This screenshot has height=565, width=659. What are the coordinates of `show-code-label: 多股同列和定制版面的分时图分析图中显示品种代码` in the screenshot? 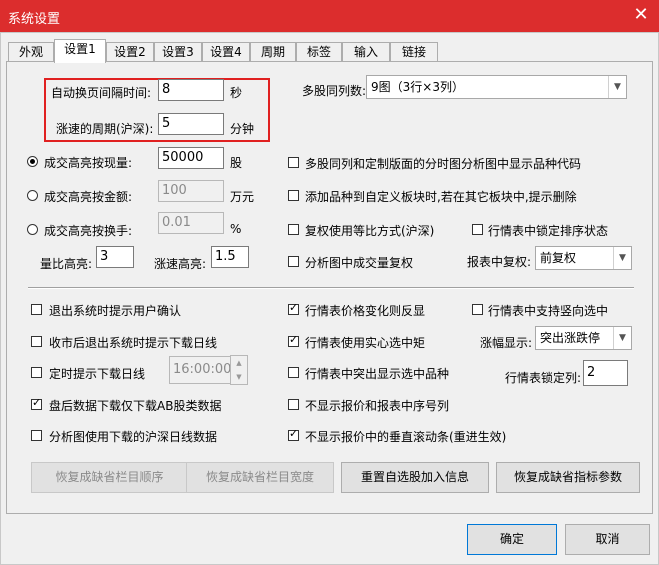 It's located at (443, 164).